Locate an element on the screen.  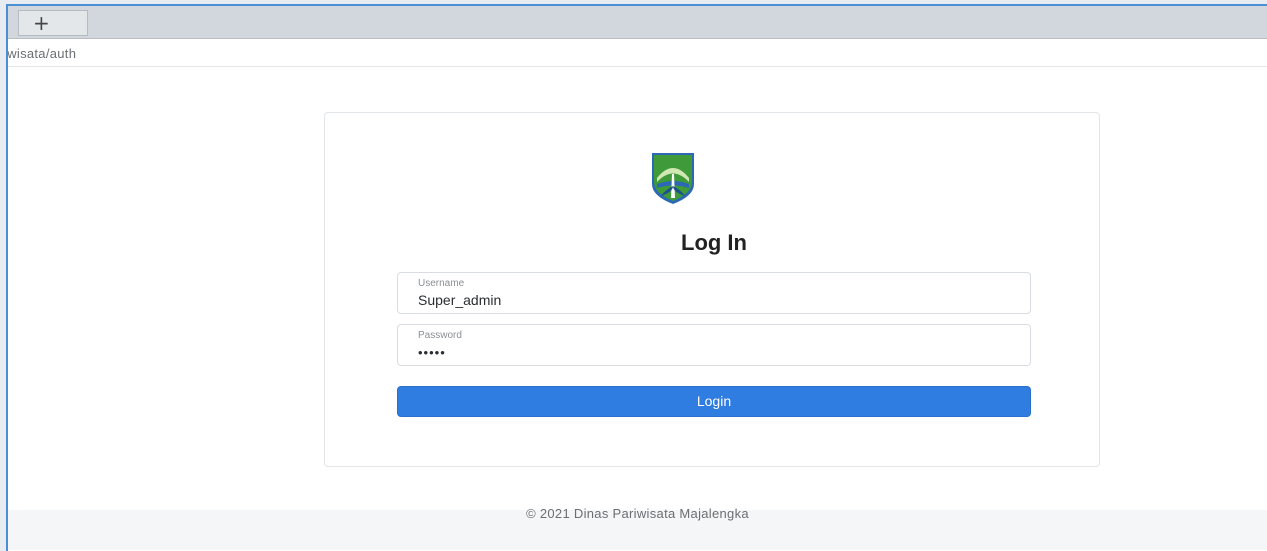
address-url: iwisata/auth is located at coordinates (41, 53).